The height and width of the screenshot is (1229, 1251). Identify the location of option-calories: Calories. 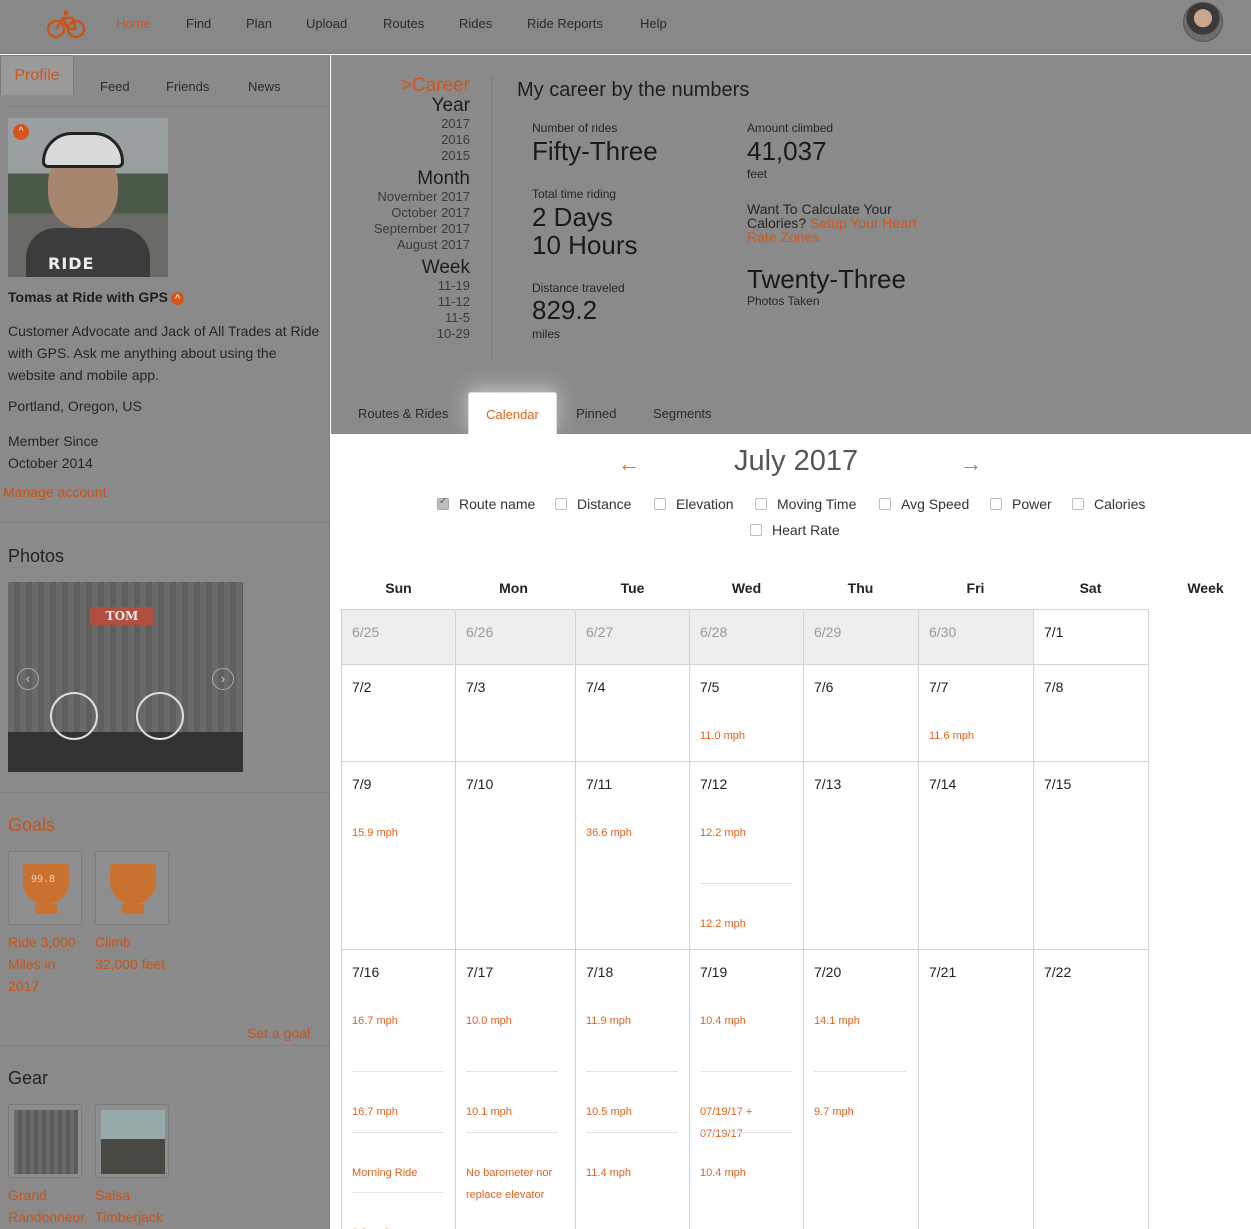
(1108, 504).